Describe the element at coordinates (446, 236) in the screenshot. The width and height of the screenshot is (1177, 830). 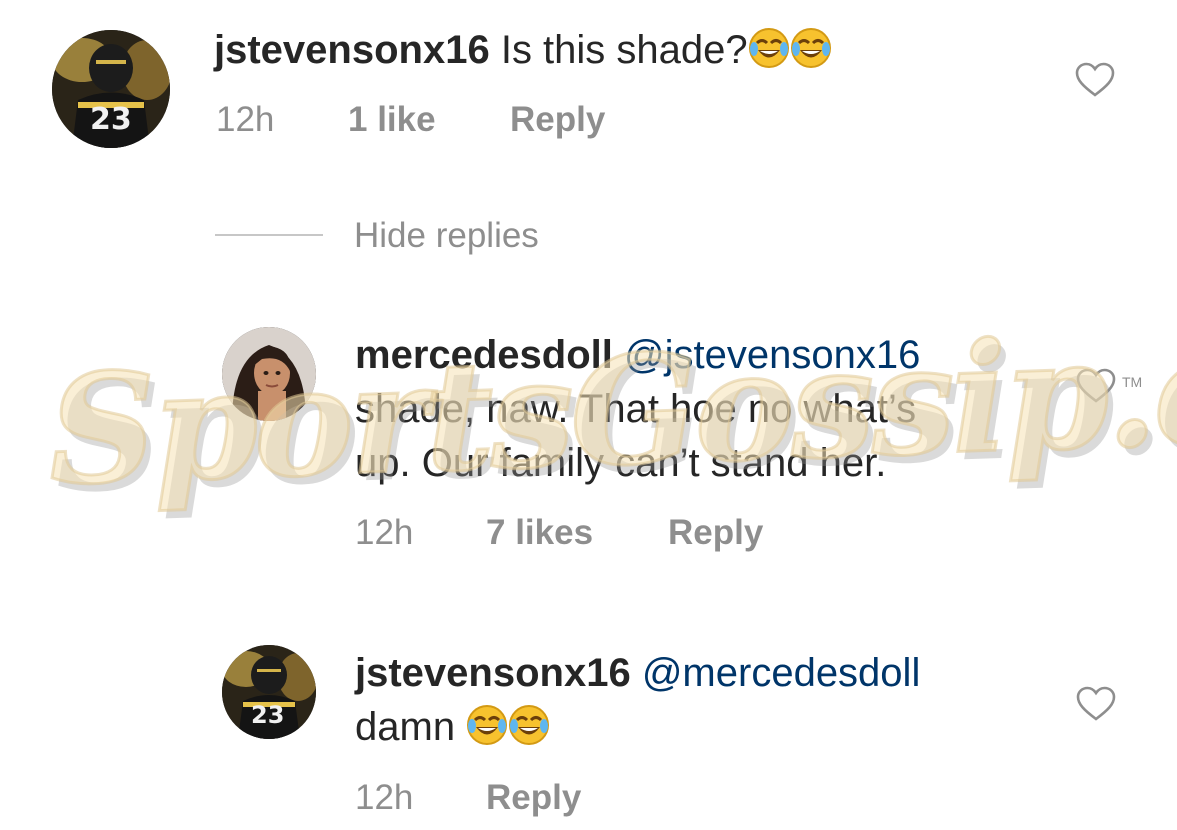
I see `hide-replies-button: Hide replies` at that location.